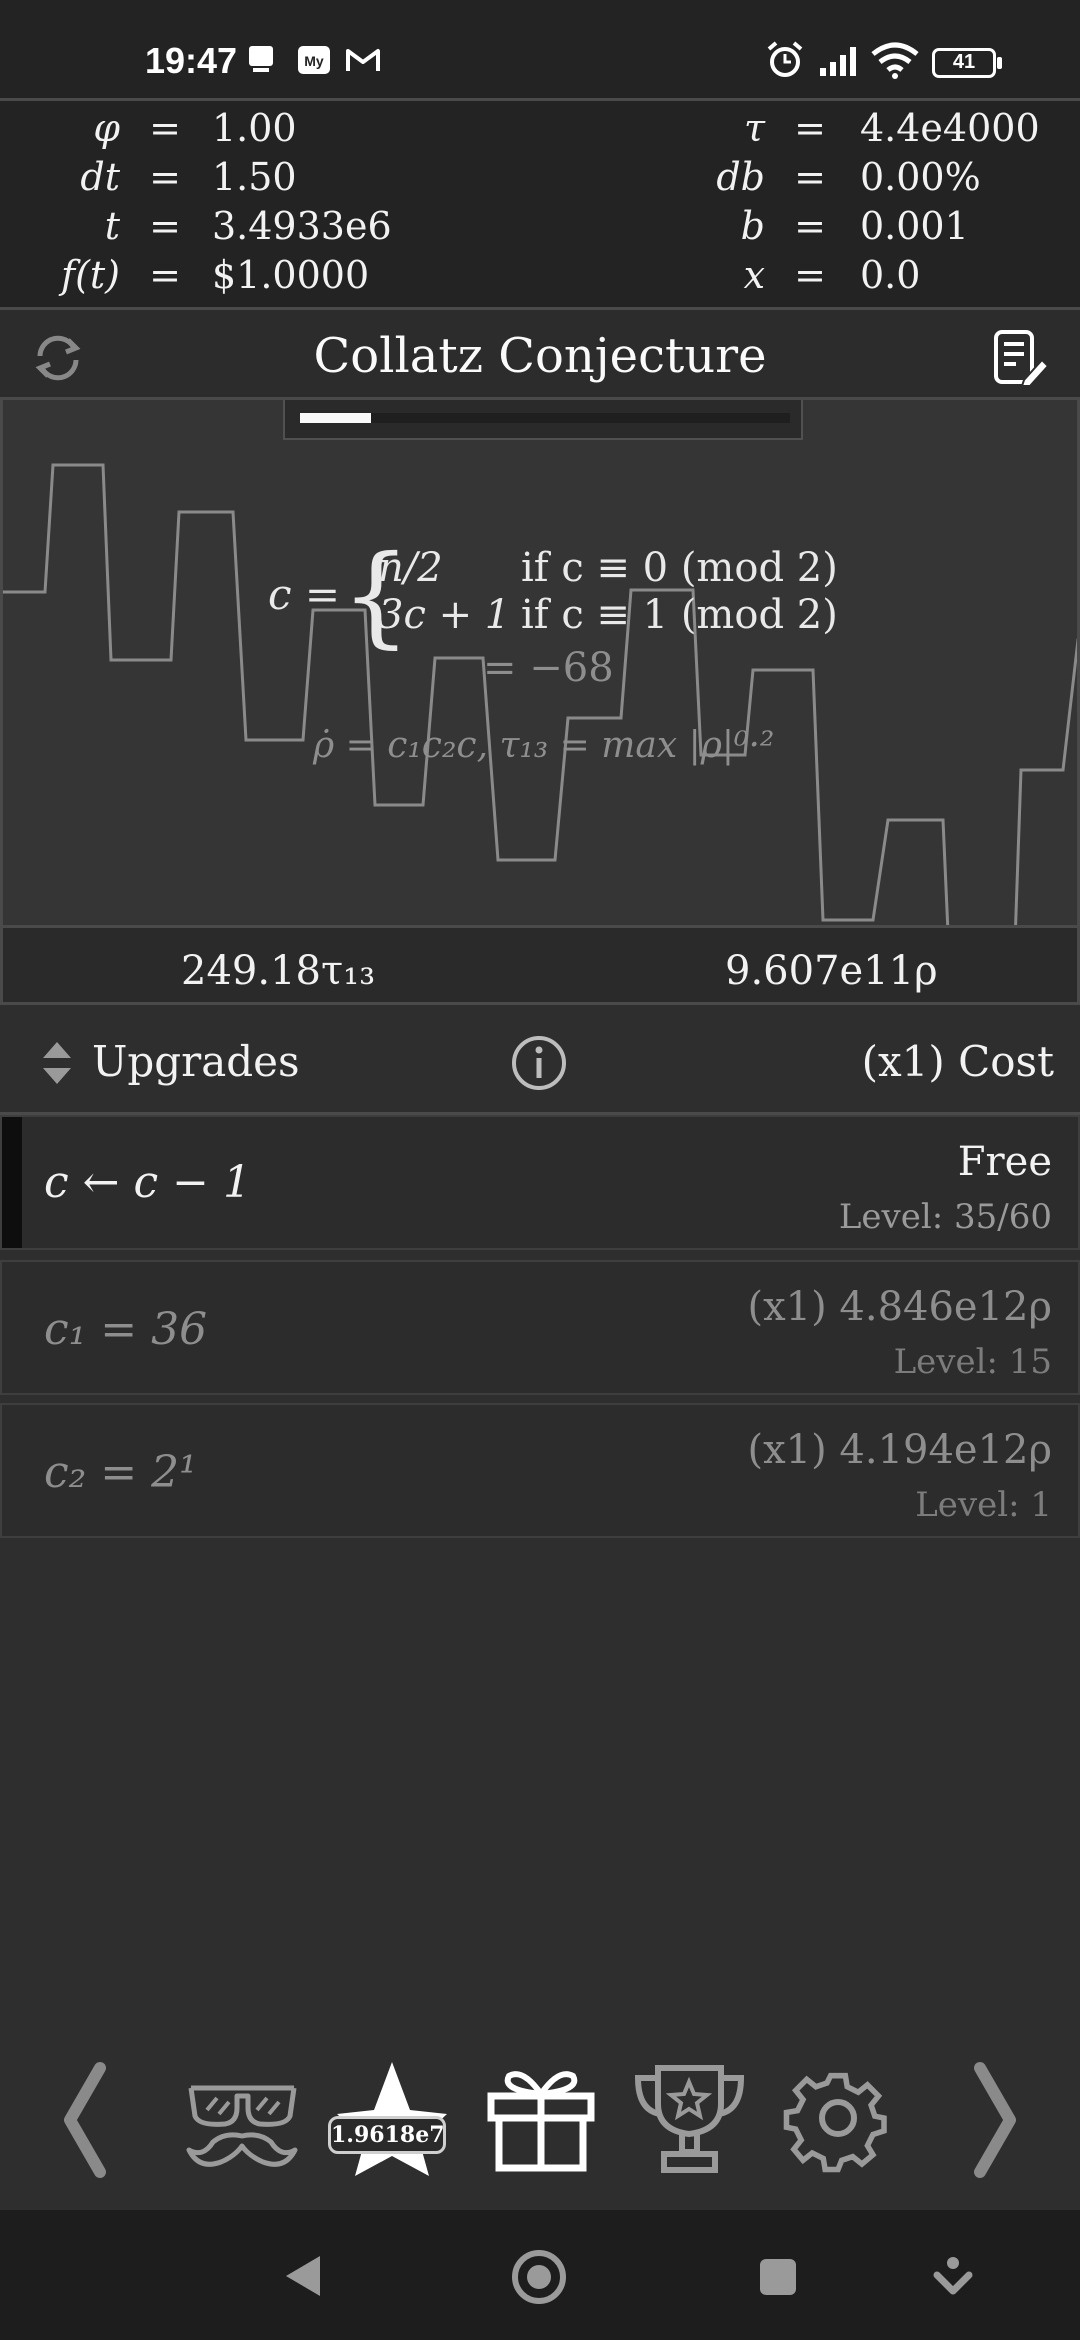 This screenshot has height=2340, width=1080. What do you see at coordinates (548, 668) in the screenshot?
I see `current-c-value: = −68` at bounding box center [548, 668].